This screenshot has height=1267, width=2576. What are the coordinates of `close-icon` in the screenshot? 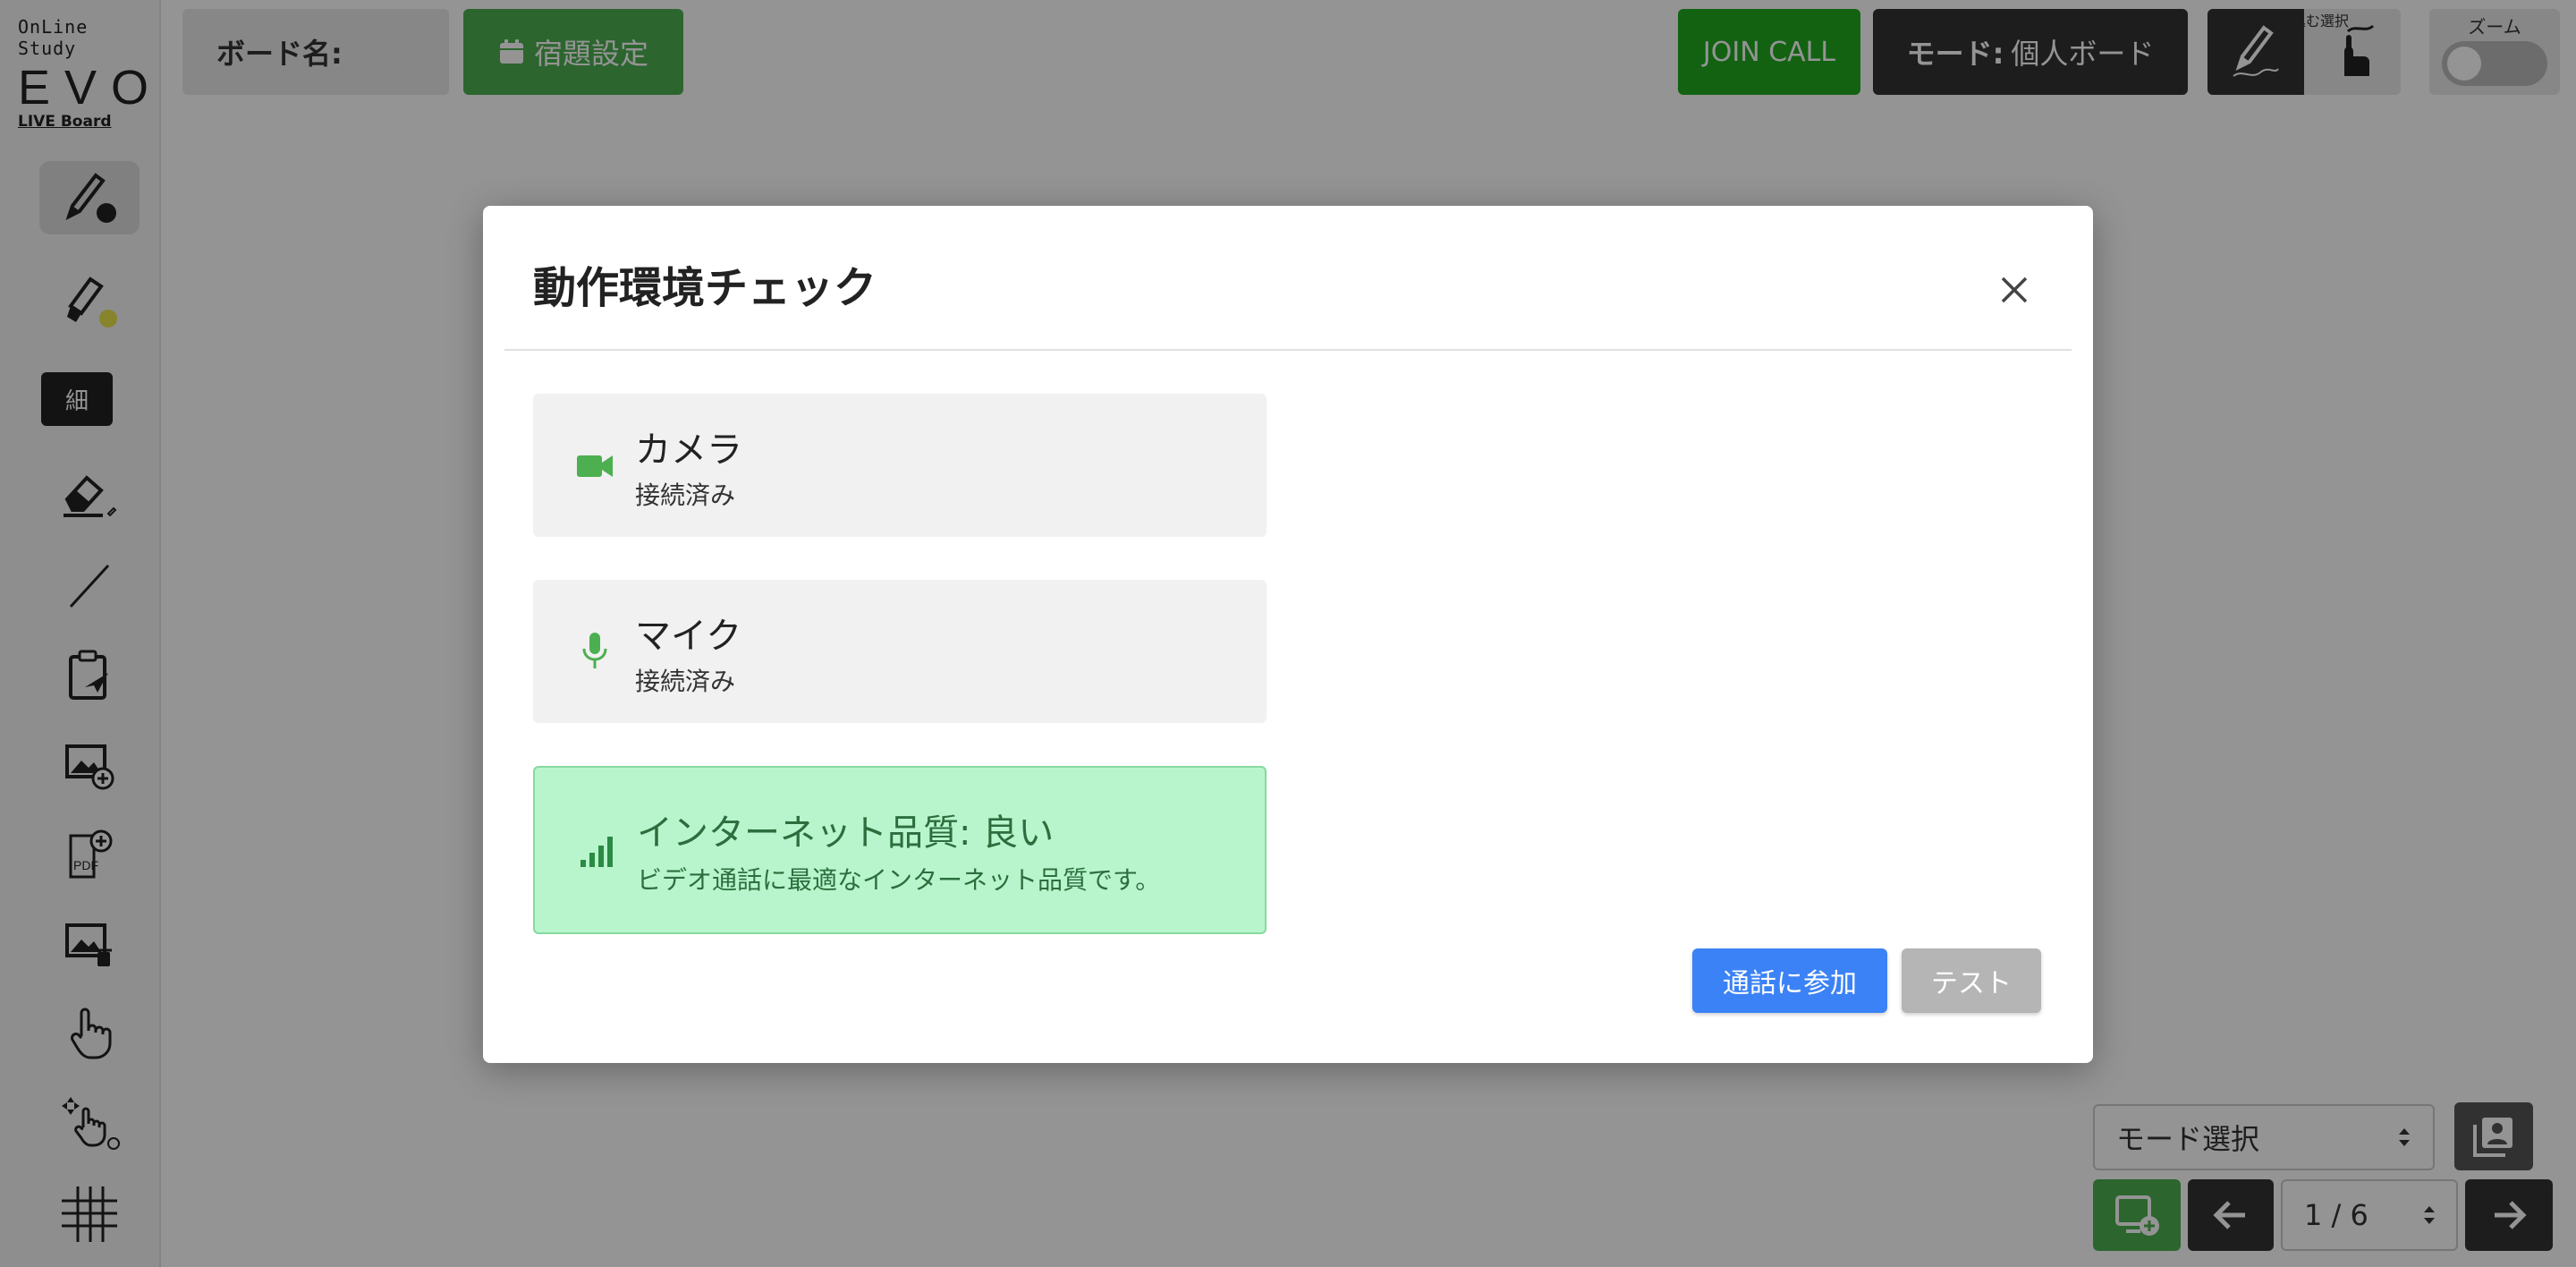 It's located at (2014, 290).